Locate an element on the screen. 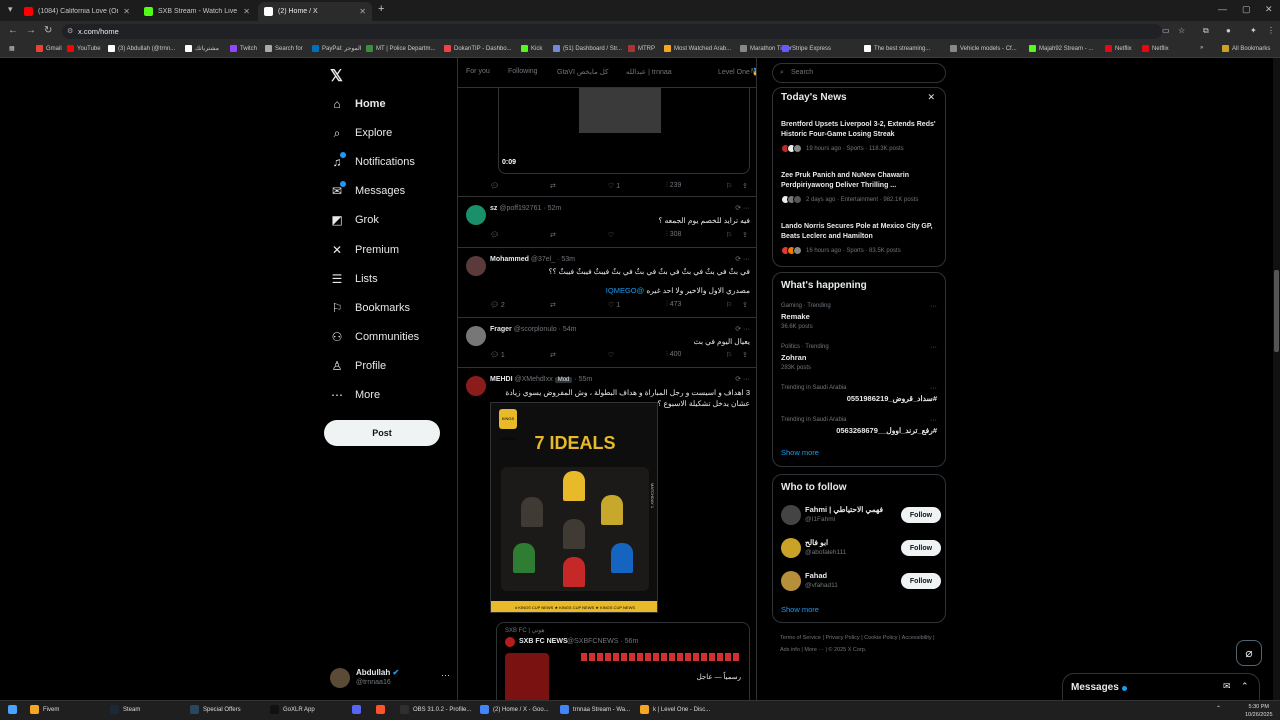  bookmark-item: PayPal: الموجز is located at coordinates (336, 48).